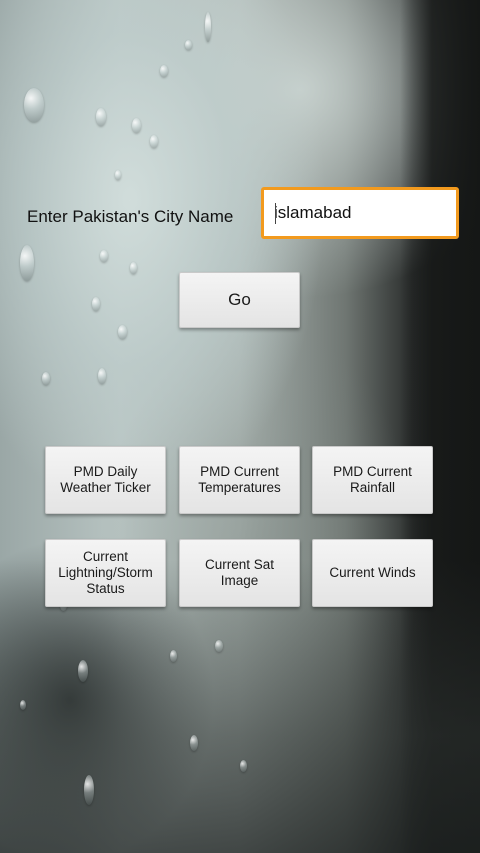 Image resolution: width=480 pixels, height=853 pixels. Describe the element at coordinates (372, 573) in the screenshot. I see `current-winds-button: Current Winds` at that location.